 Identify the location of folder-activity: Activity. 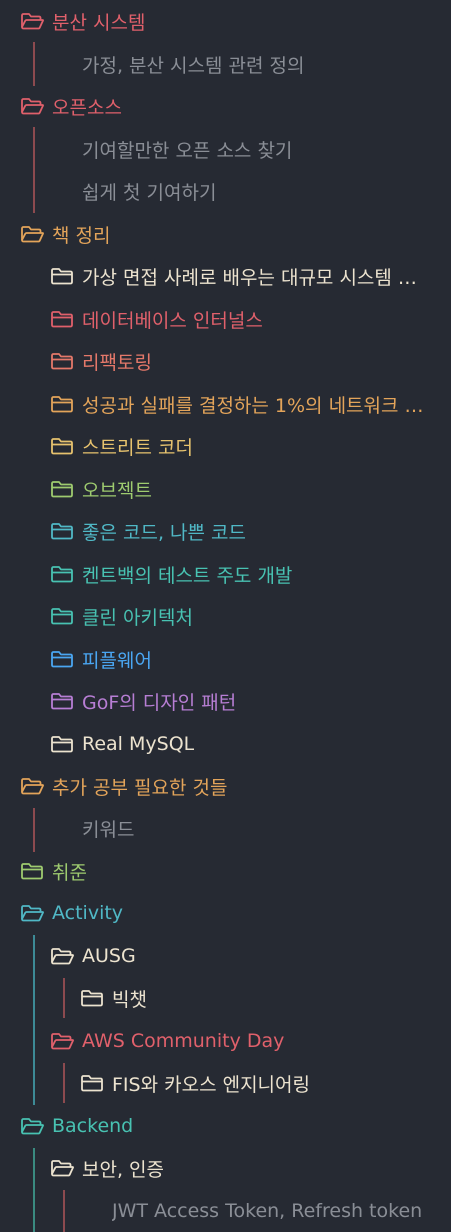
(230, 913).